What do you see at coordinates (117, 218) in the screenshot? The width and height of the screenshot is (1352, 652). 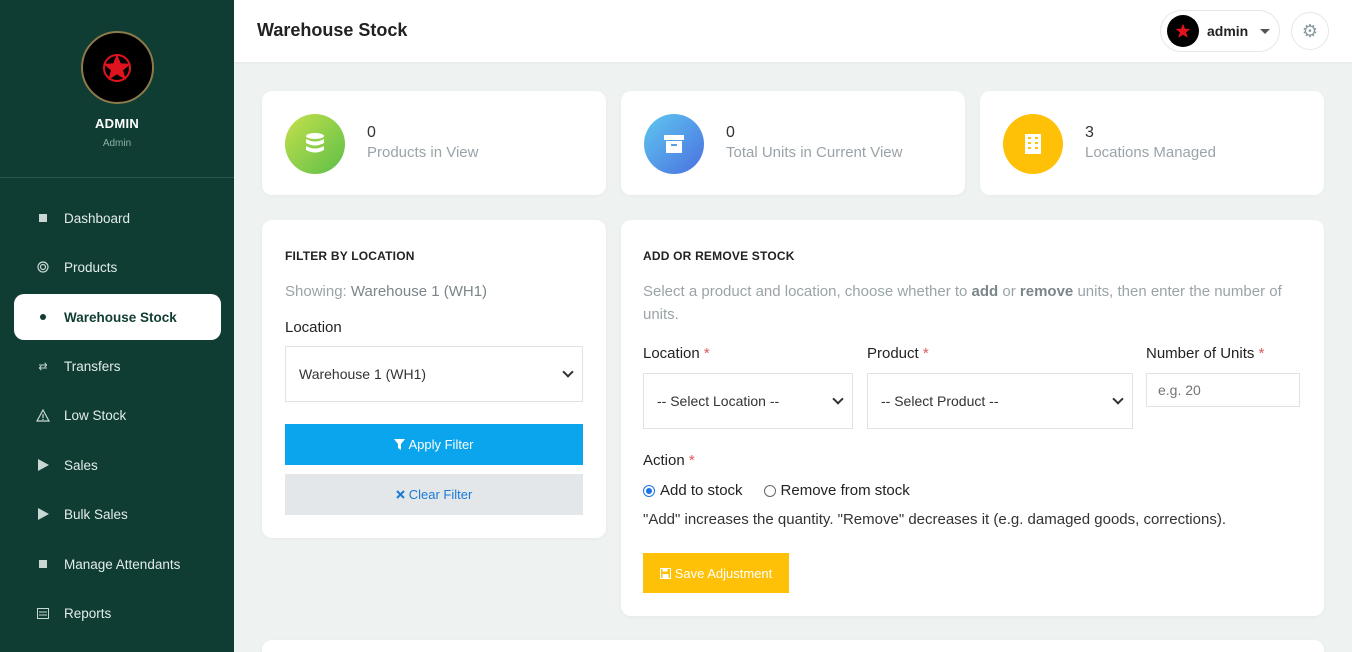 I see `sidebar-item-dashboard: Dashboard` at bounding box center [117, 218].